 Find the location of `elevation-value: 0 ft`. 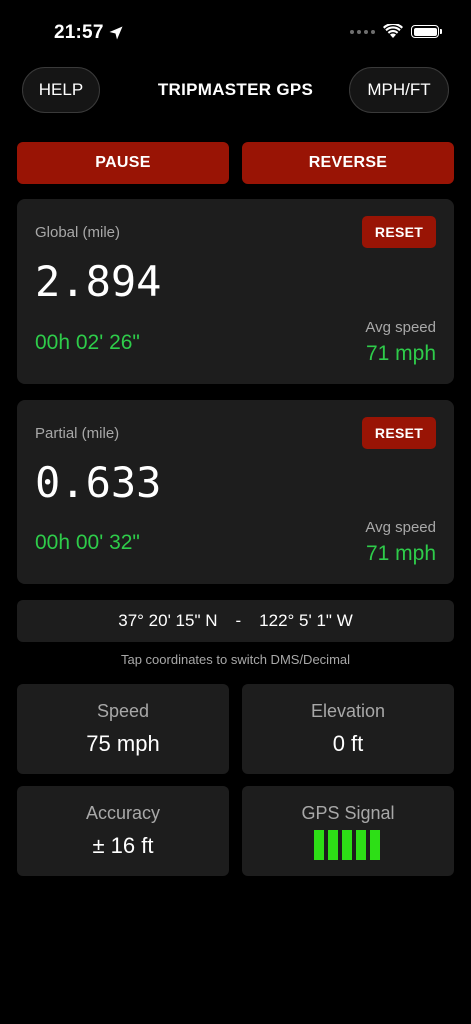

elevation-value: 0 ft is located at coordinates (348, 743).